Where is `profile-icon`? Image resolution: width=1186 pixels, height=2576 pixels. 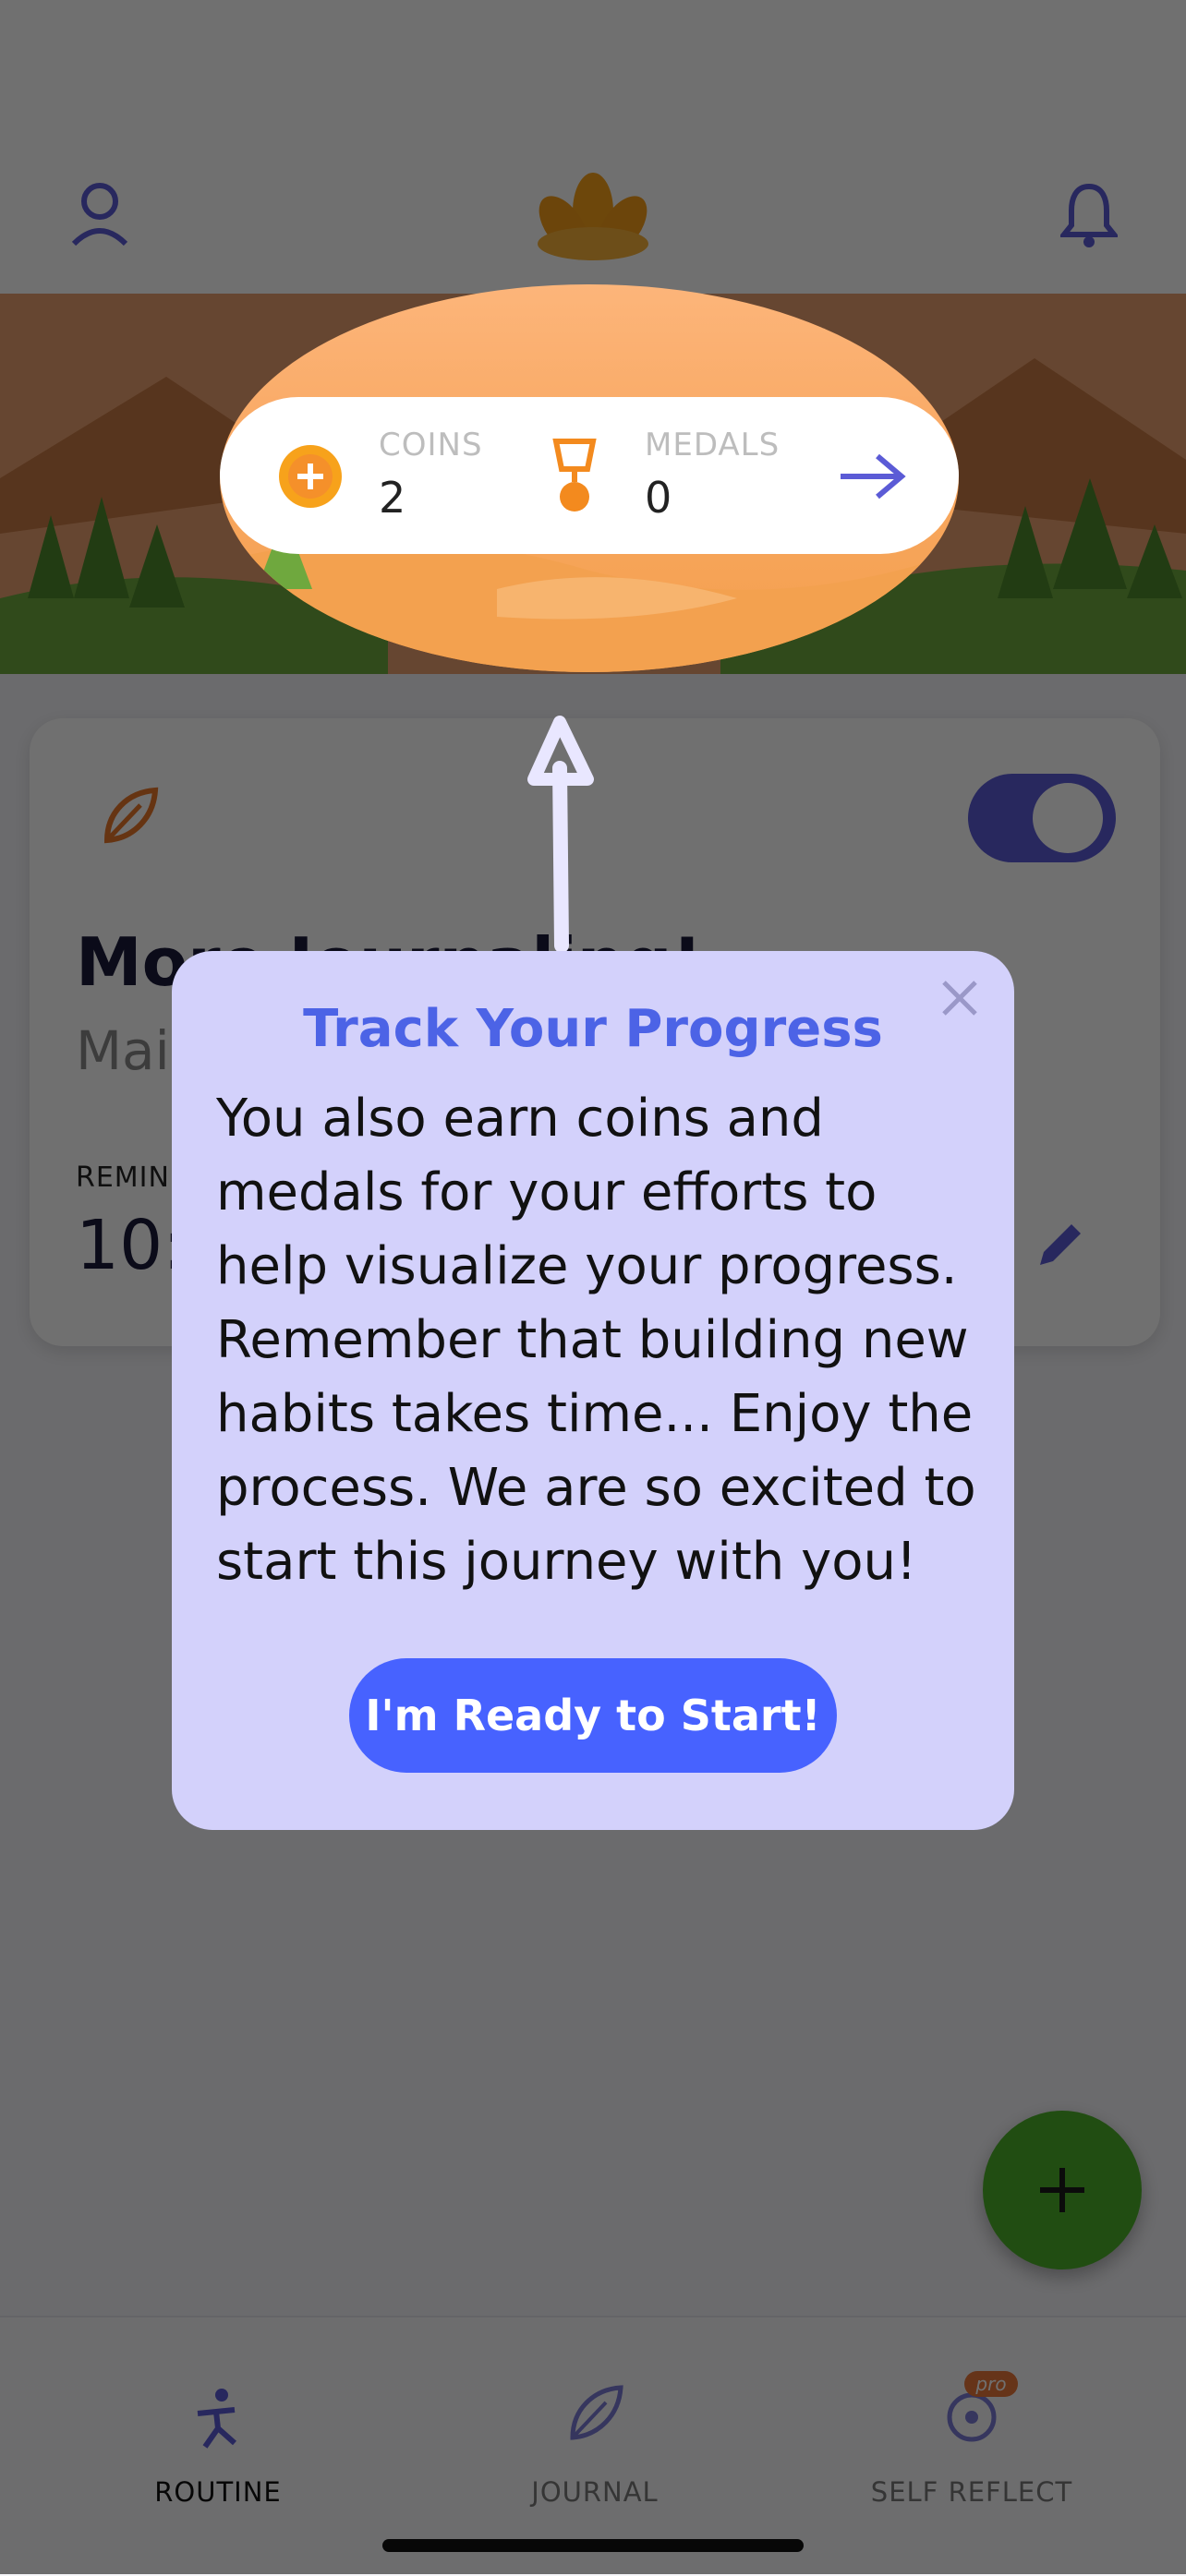 profile-icon is located at coordinates (100, 214).